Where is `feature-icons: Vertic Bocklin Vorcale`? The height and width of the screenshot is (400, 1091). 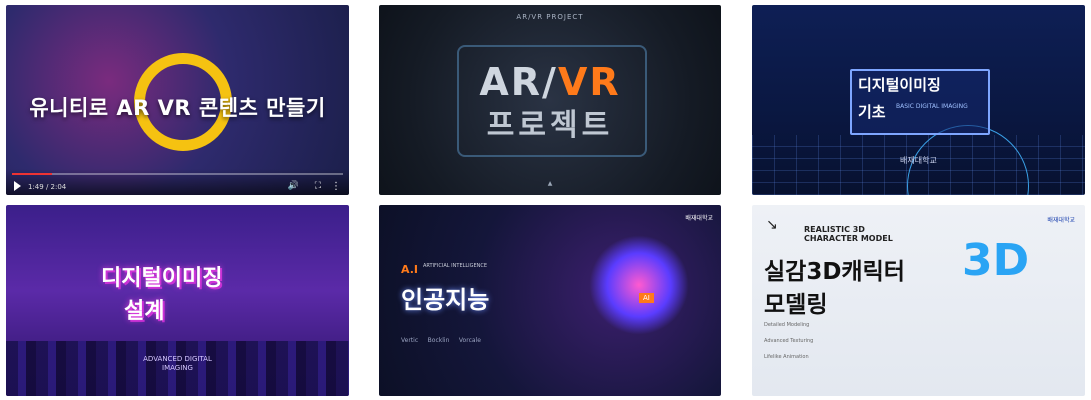
feature-icons: Vertic Bocklin Vorcale is located at coordinates (441, 340).